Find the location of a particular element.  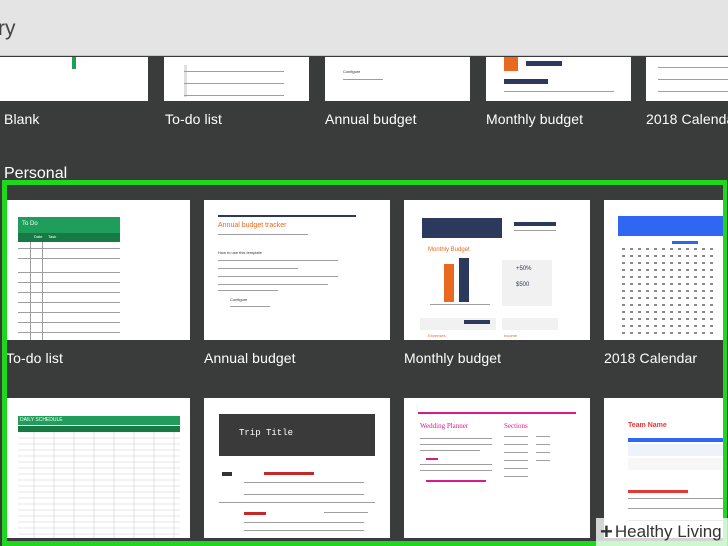

template-label-calendar-top: 2018 Calendar is located at coordinates (687, 119).